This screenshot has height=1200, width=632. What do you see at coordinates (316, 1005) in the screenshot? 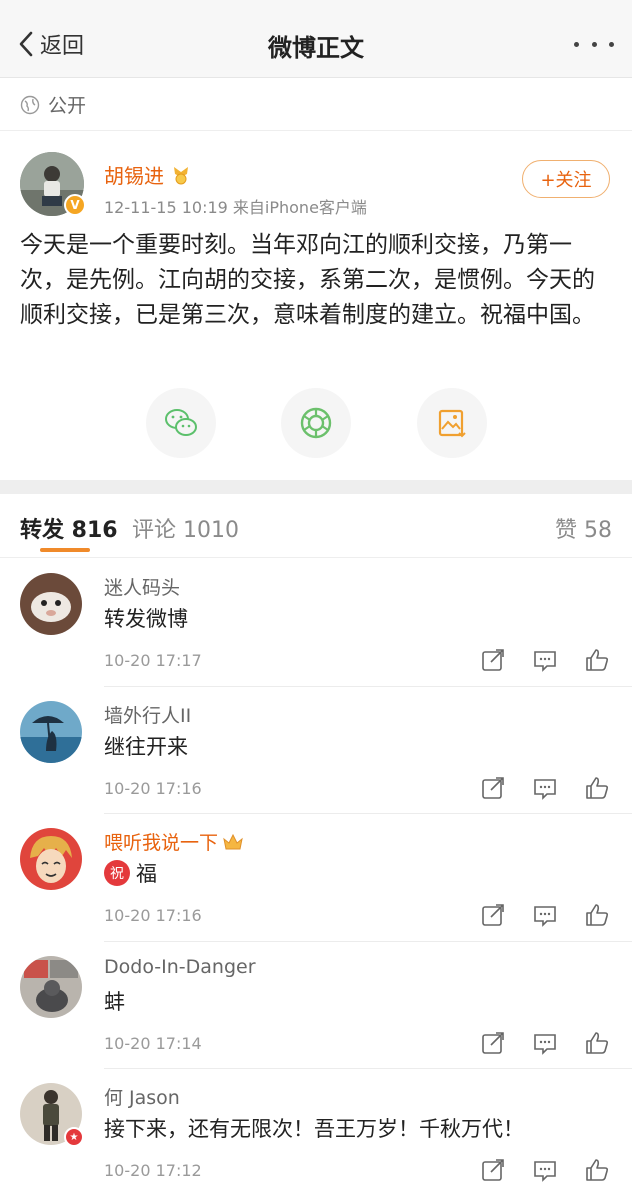
I see `list-item: Dodo-In-Danger 蚌 10-20 17:14` at bounding box center [316, 1005].